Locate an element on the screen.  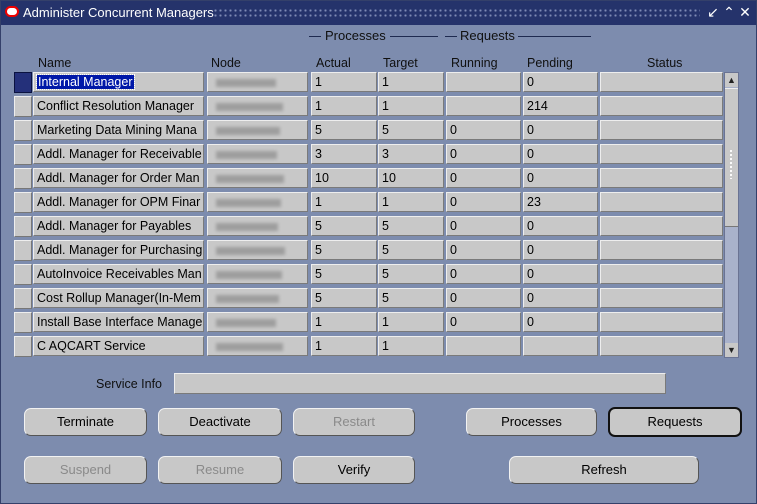
cell-target: 10 is located at coordinates (411, 178).